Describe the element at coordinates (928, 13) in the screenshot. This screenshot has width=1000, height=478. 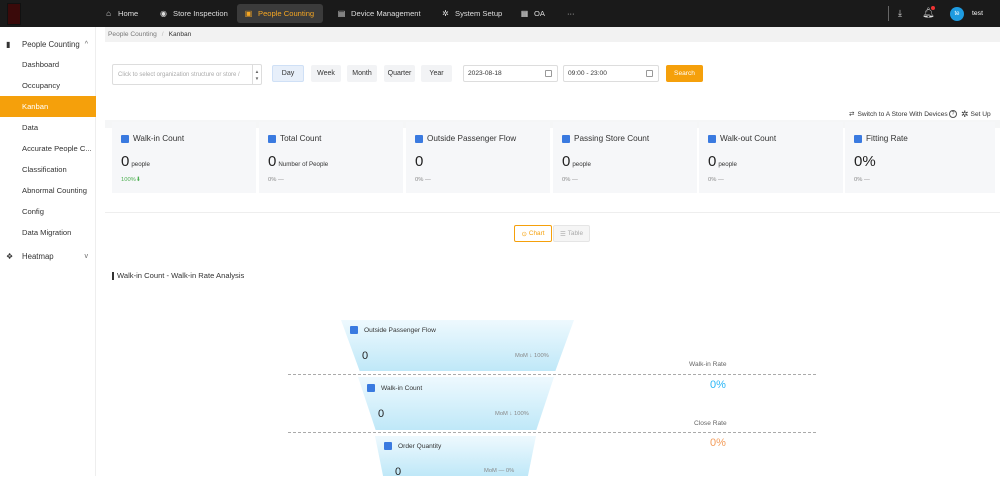
I see `notifications-button: 🔔︎` at that location.